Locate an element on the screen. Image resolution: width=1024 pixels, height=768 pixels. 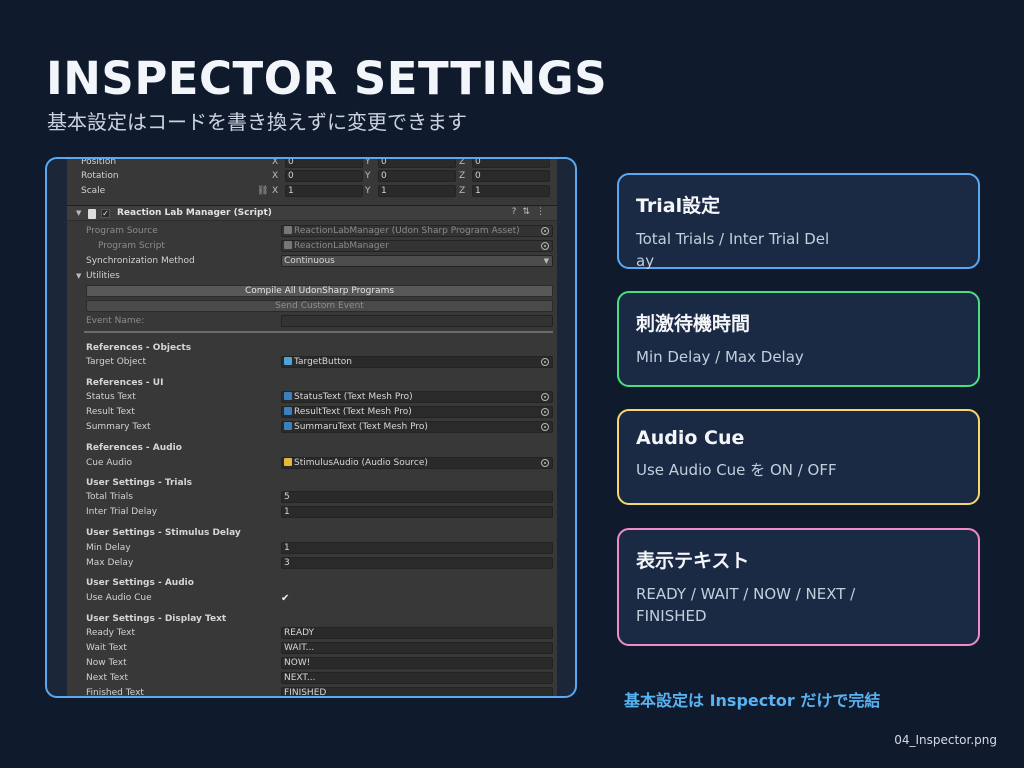
result-text-row: Result Text ResultText (Text Mesh Pro) is located at coordinates (312, 412).